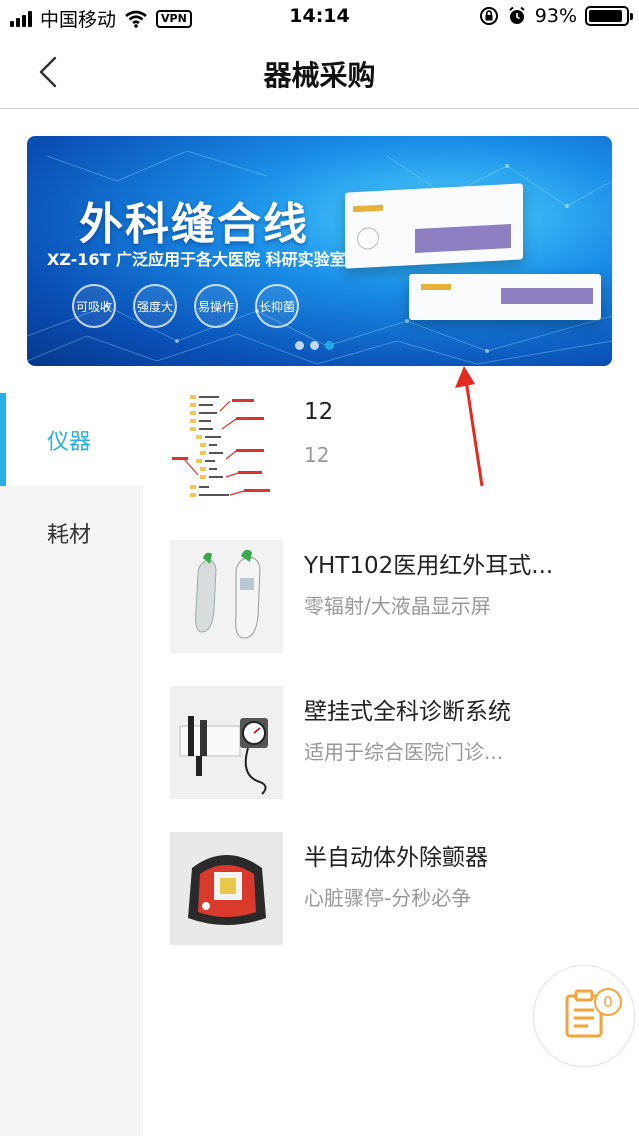  I want to click on file-tree-screenshot-image, so click(221, 446).